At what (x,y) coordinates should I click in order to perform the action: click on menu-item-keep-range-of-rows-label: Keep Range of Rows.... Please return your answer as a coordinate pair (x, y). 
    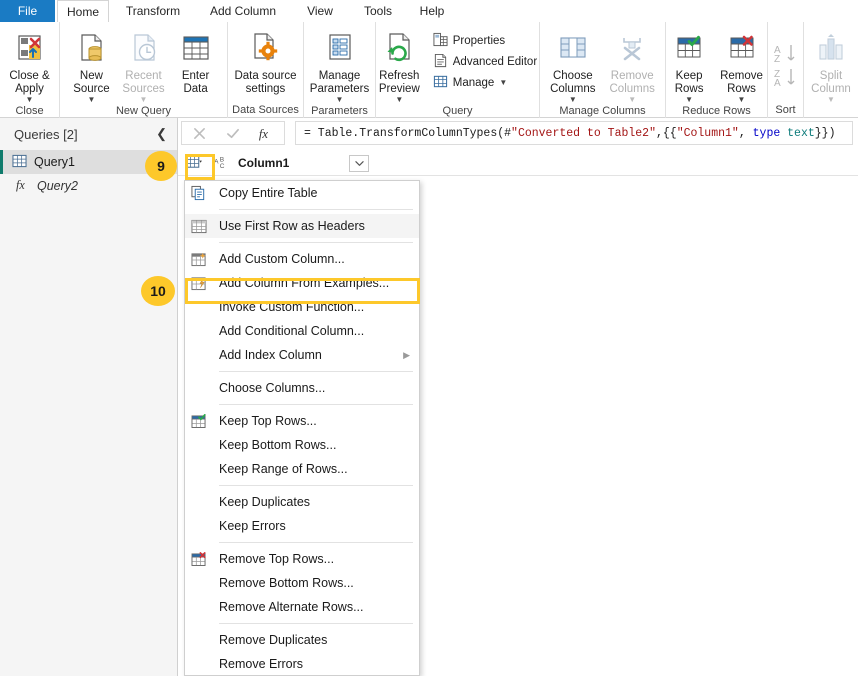
    Looking at the image, I should click on (283, 469).